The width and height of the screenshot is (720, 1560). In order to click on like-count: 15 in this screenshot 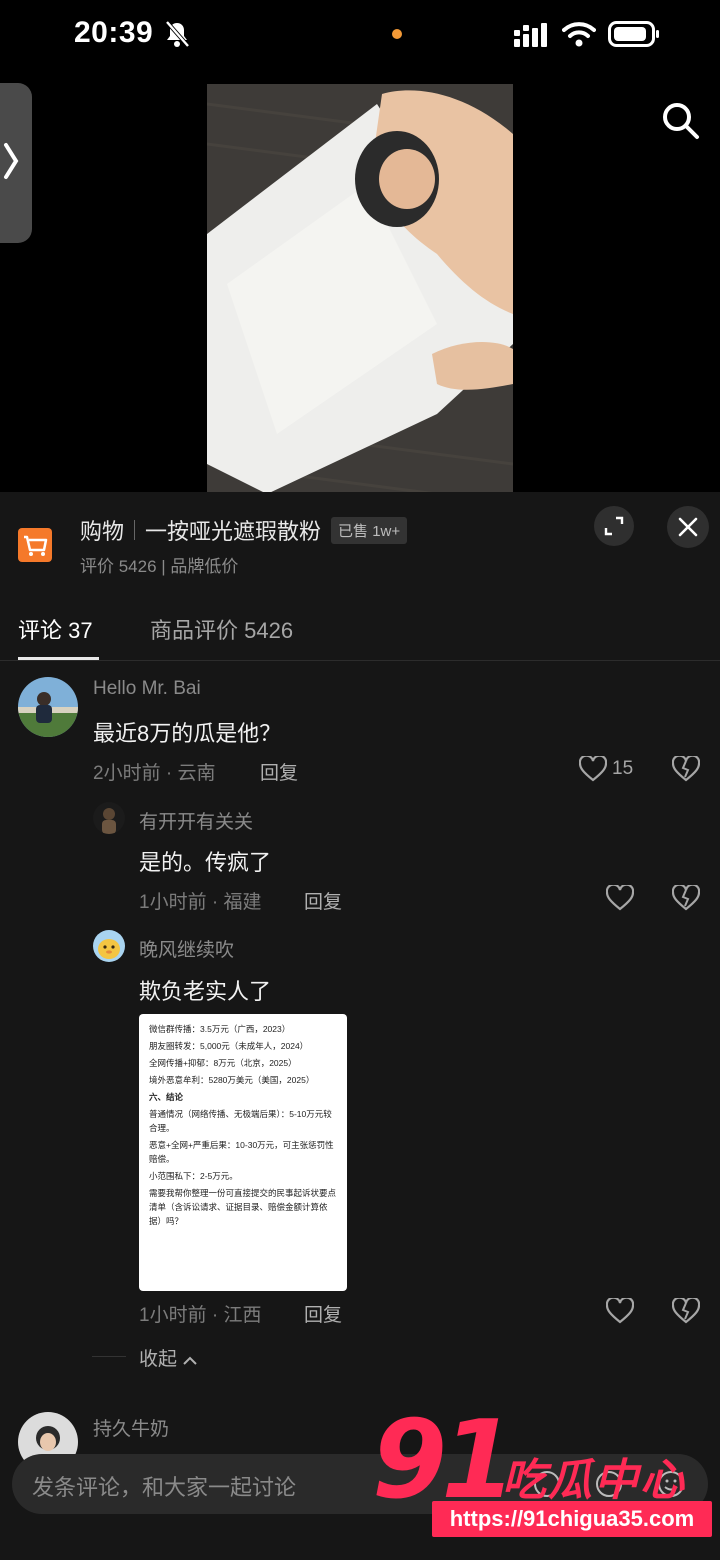, I will do `click(623, 768)`.